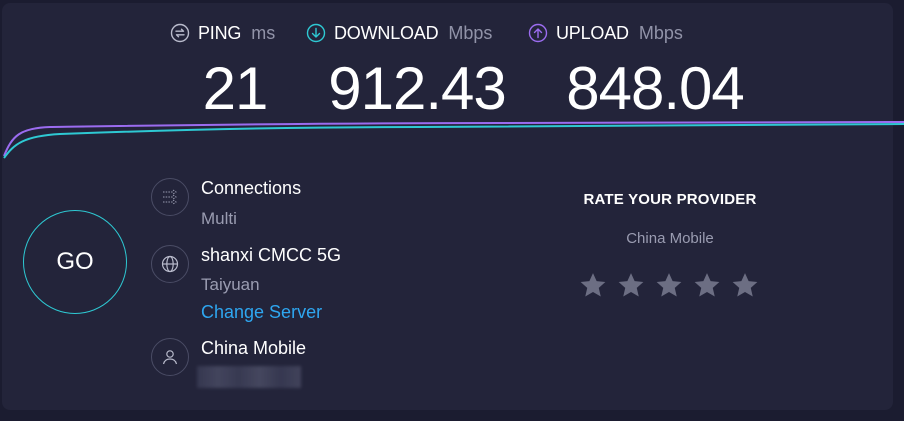 This screenshot has height=421, width=904. Describe the element at coordinates (219, 218) in the screenshot. I see `connections-value: Multi` at that location.